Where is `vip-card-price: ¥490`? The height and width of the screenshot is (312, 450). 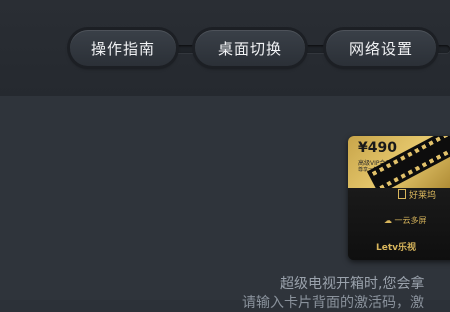
vip-card-price: ¥490 is located at coordinates (377, 148).